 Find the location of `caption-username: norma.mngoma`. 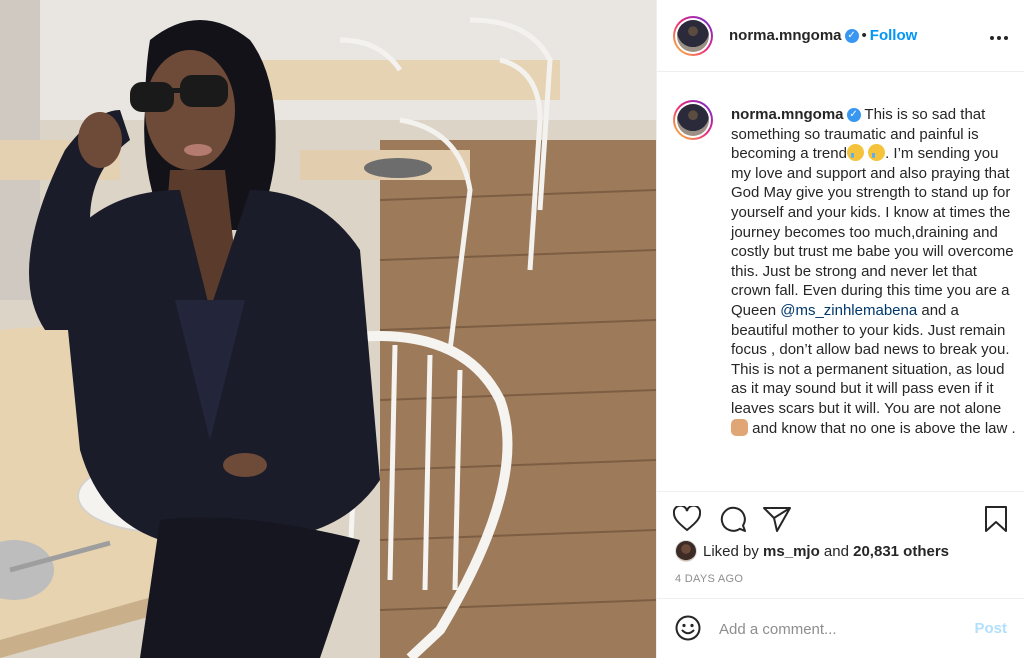

caption-username: norma.mngoma is located at coordinates (787, 114).